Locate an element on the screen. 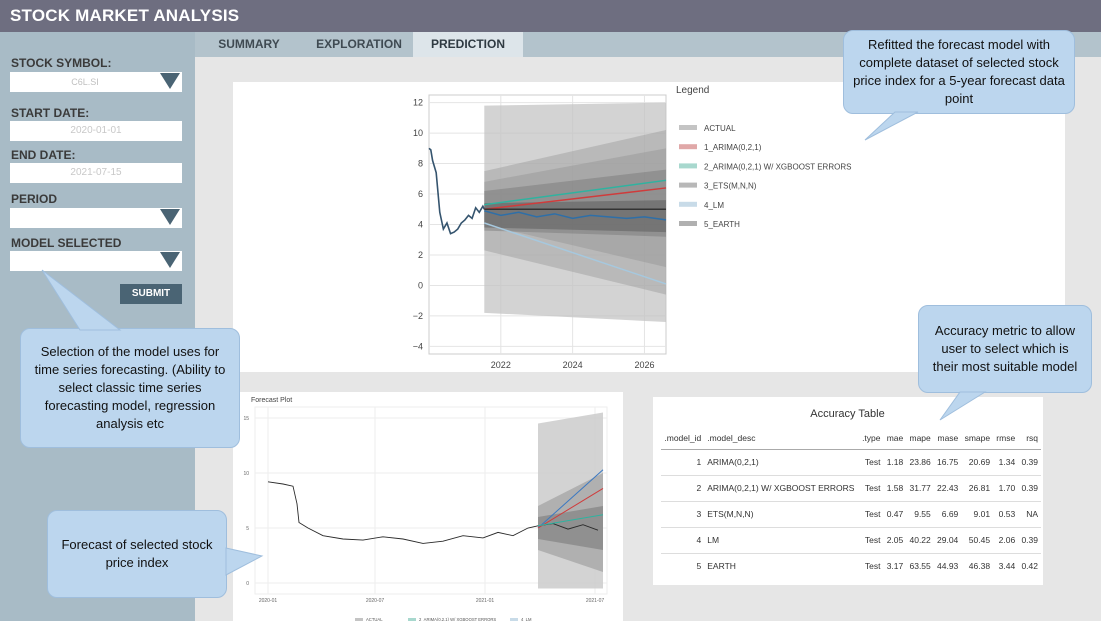 The image size is (1101, 621). submit-button: SUBMIT is located at coordinates (151, 294).